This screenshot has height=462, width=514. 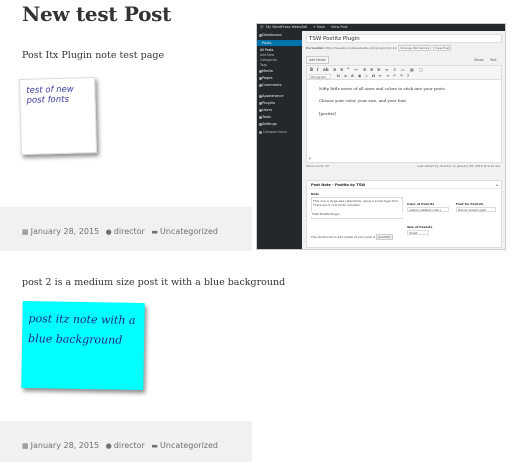 I want to click on admin-bar: ⓦ My WordPress Website 0 + New View Post, so click(x=381, y=27).